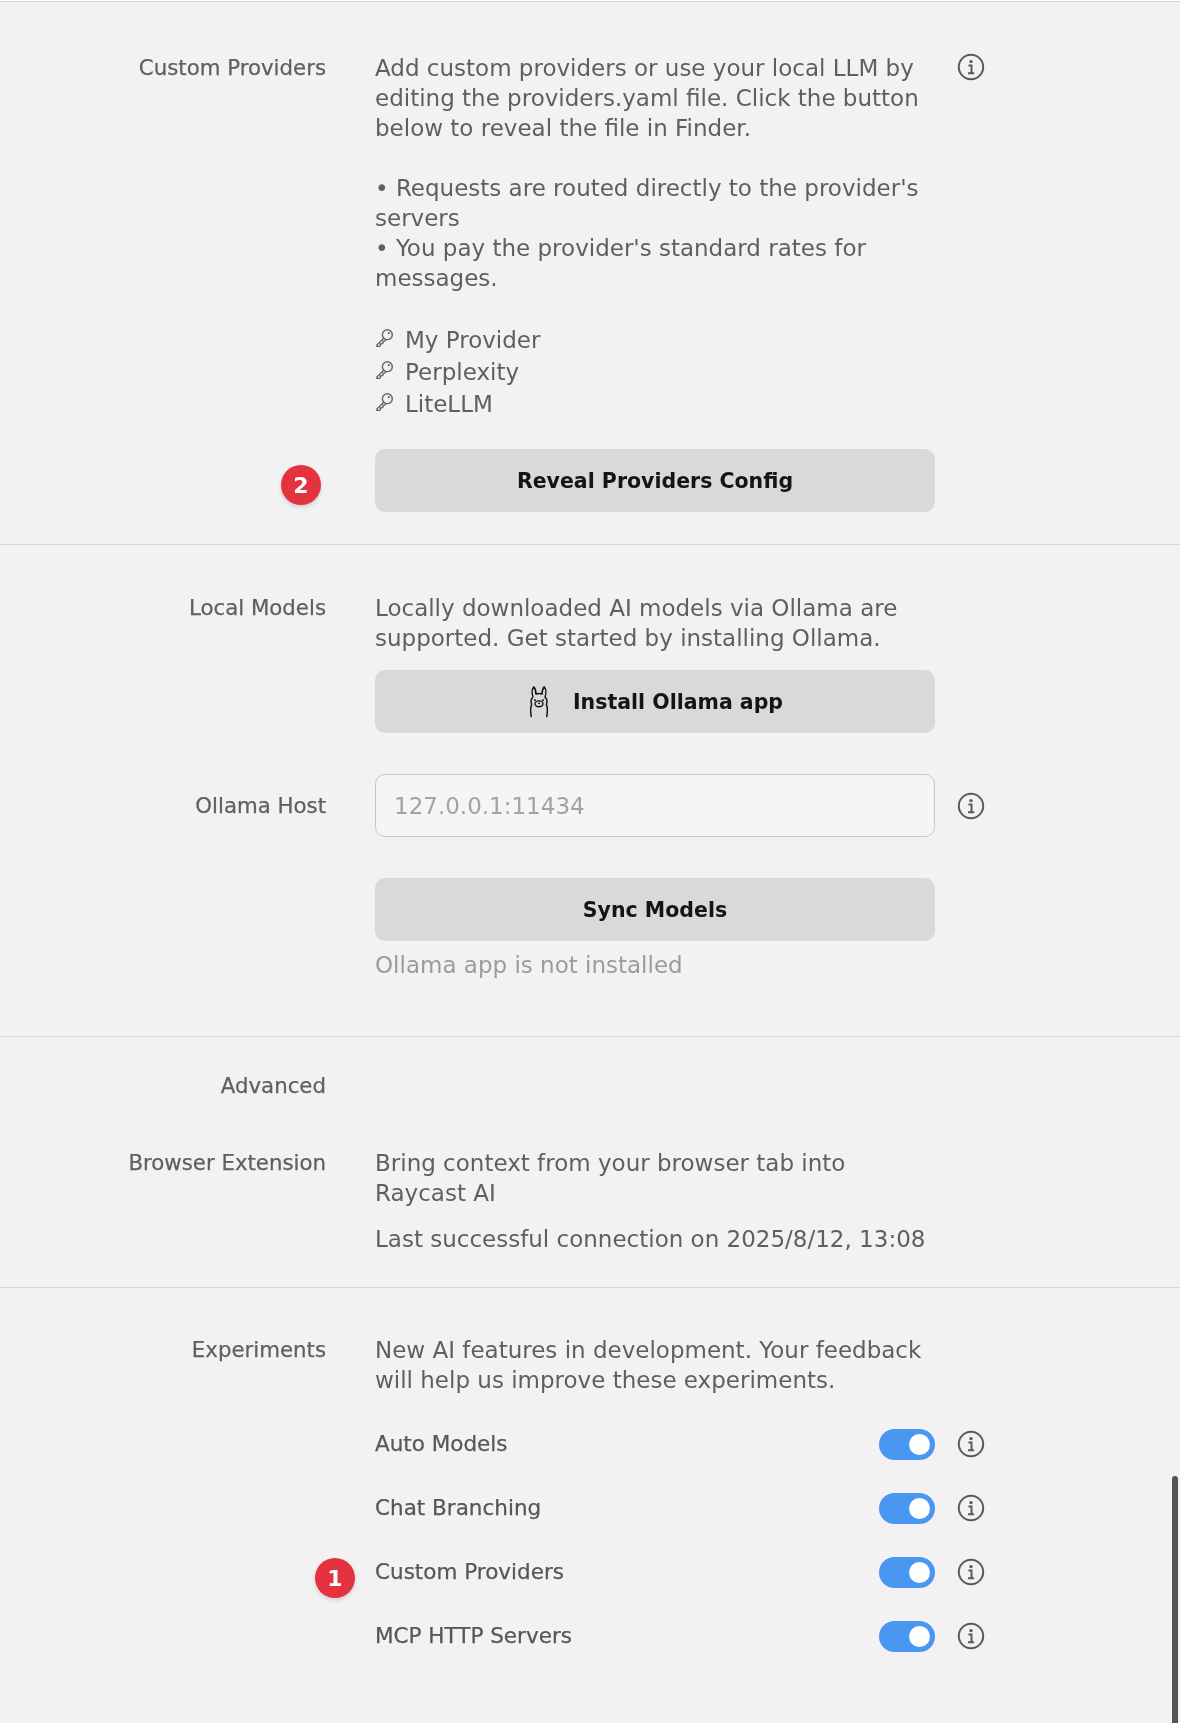  What do you see at coordinates (258, 1350) in the screenshot?
I see `section-label: Experiments` at bounding box center [258, 1350].